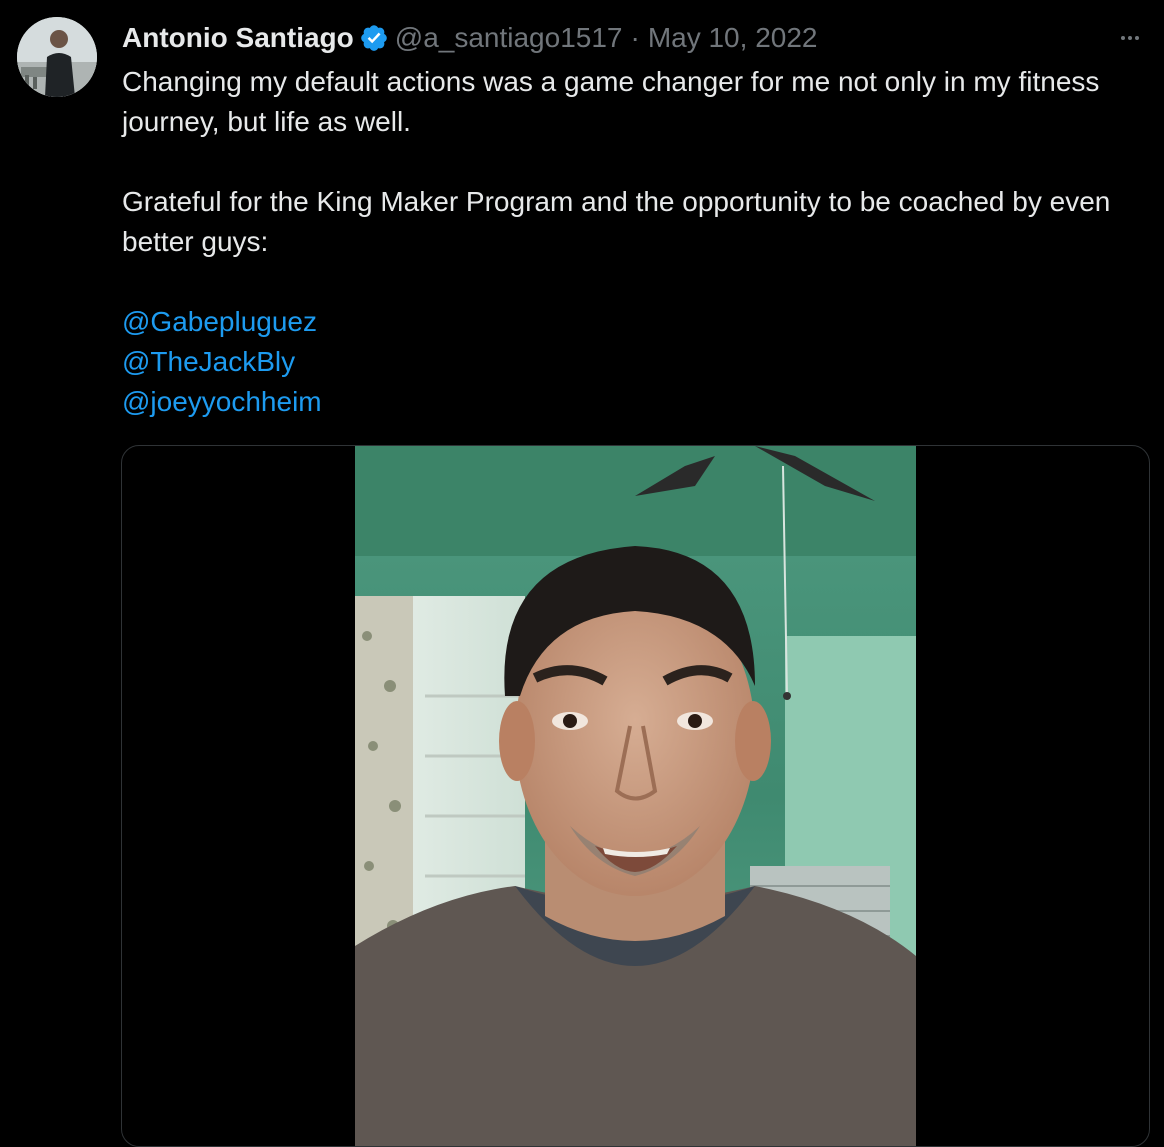 The image size is (1164, 1147). Describe the element at coordinates (1130, 38) in the screenshot. I see `more-options-icon` at that location.